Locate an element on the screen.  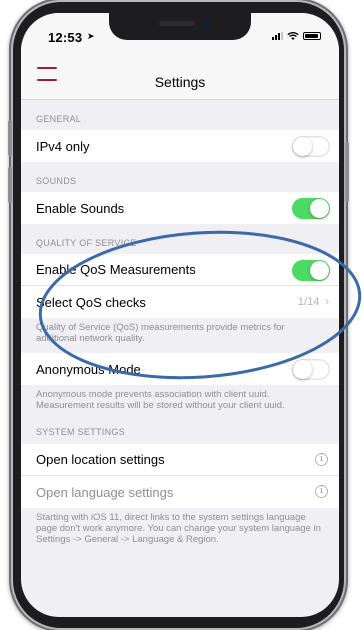
section-header-system: SYSTEM SETTINGS is located at coordinates (81, 432).